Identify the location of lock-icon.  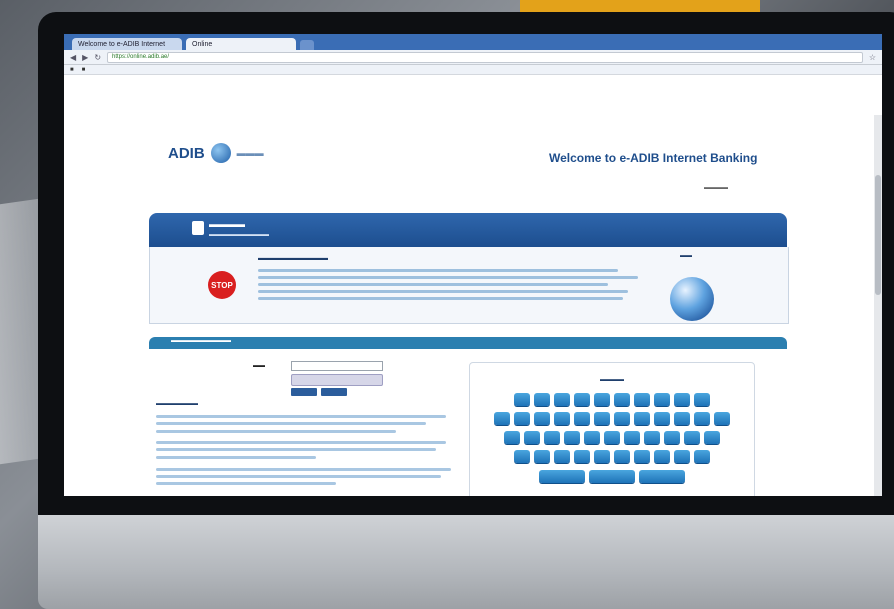
(198, 228).